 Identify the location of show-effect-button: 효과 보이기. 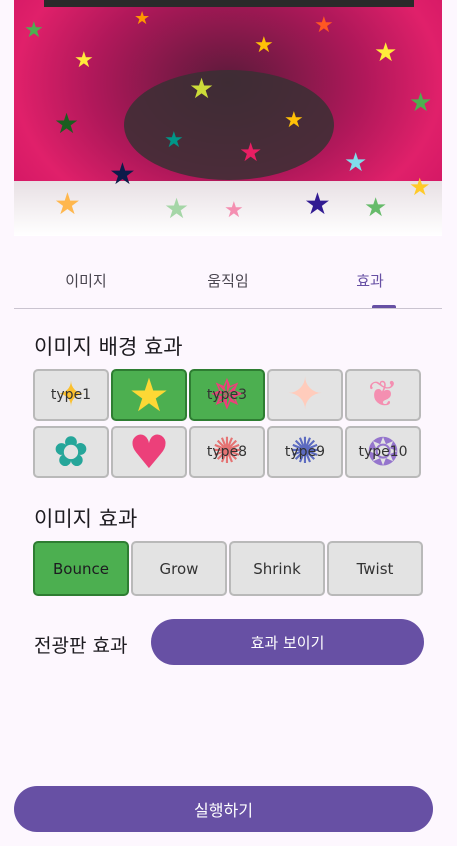
(287, 642).